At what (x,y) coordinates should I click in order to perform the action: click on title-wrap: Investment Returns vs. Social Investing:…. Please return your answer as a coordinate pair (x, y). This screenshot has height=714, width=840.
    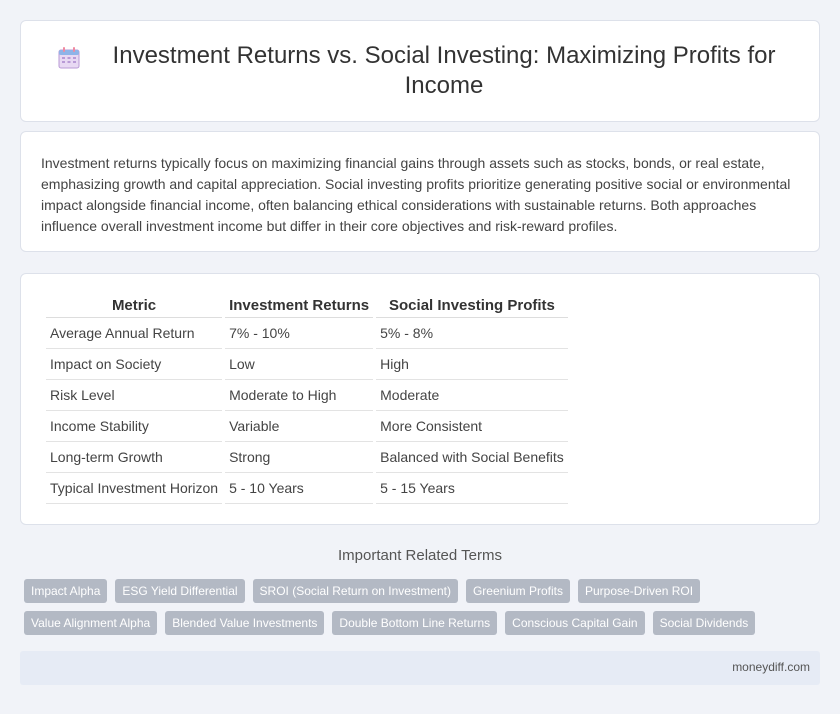
    Looking at the image, I should click on (420, 71).